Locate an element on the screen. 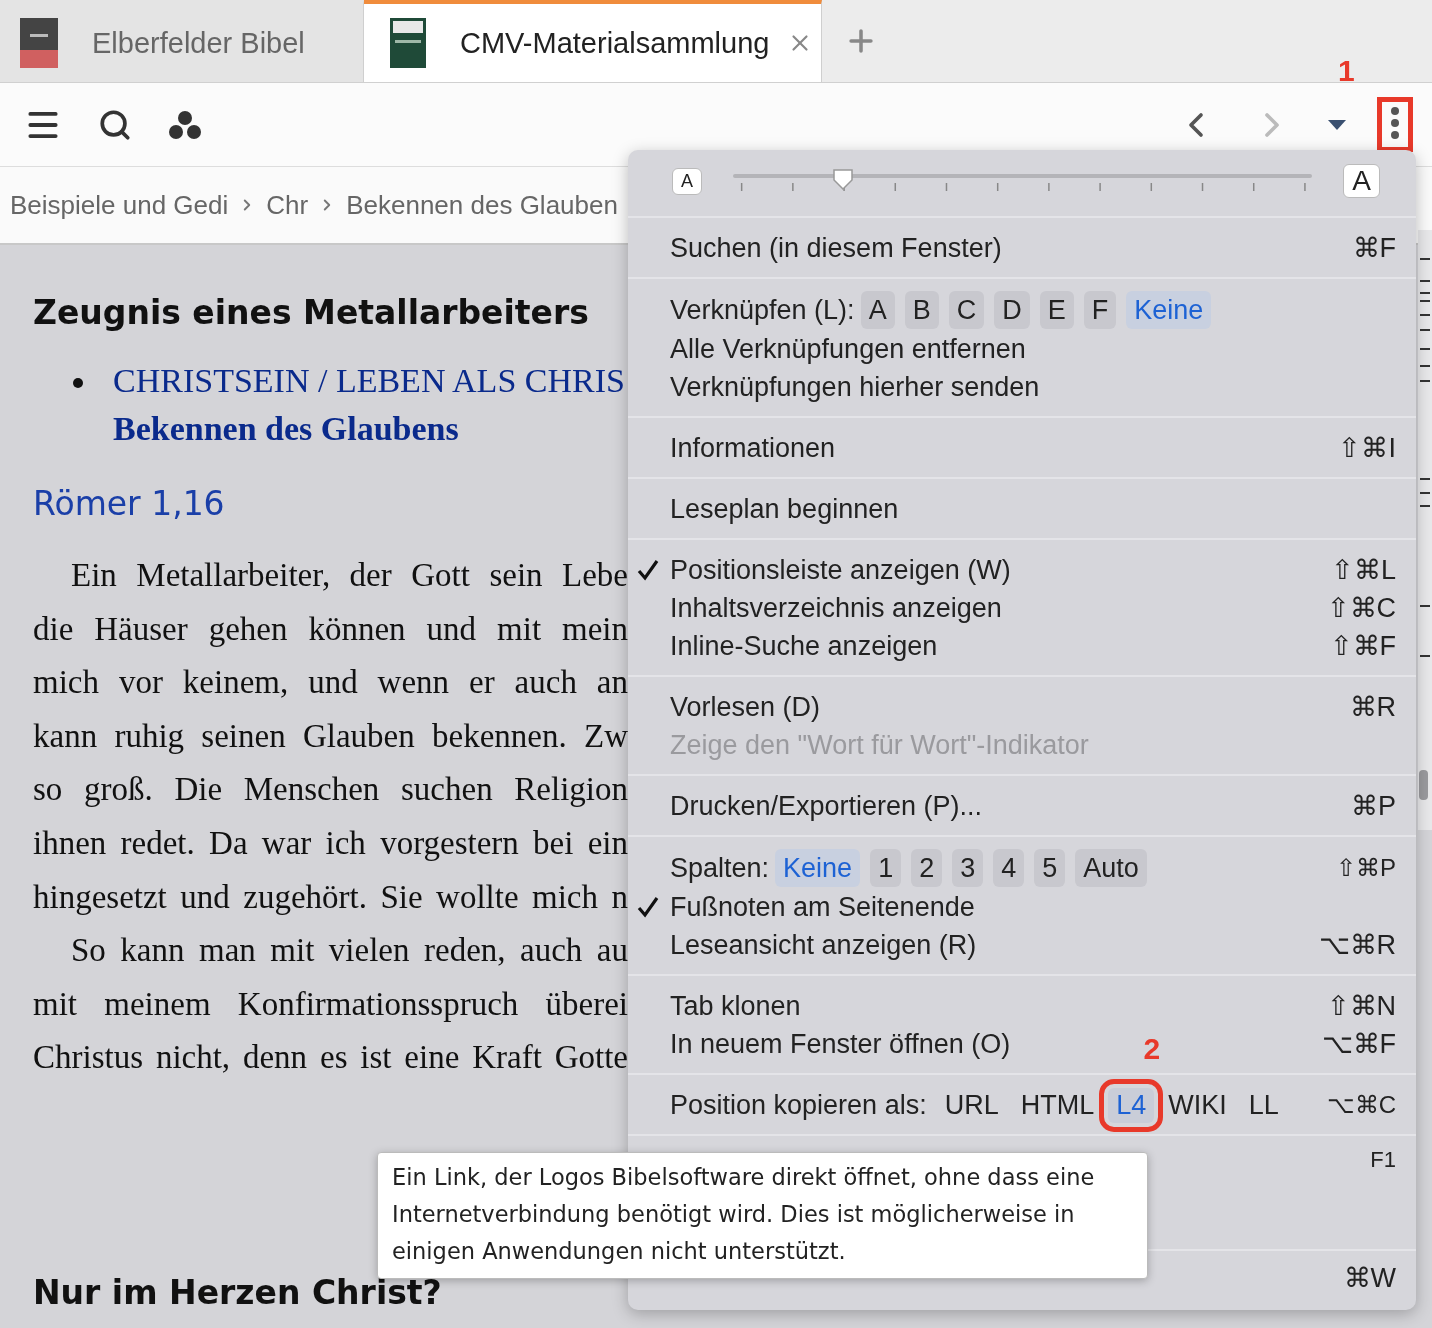 This screenshot has height=1328, width=1432. text-line: kann ruhig seinen Glauben bekennen. Zw is located at coordinates (330, 736).